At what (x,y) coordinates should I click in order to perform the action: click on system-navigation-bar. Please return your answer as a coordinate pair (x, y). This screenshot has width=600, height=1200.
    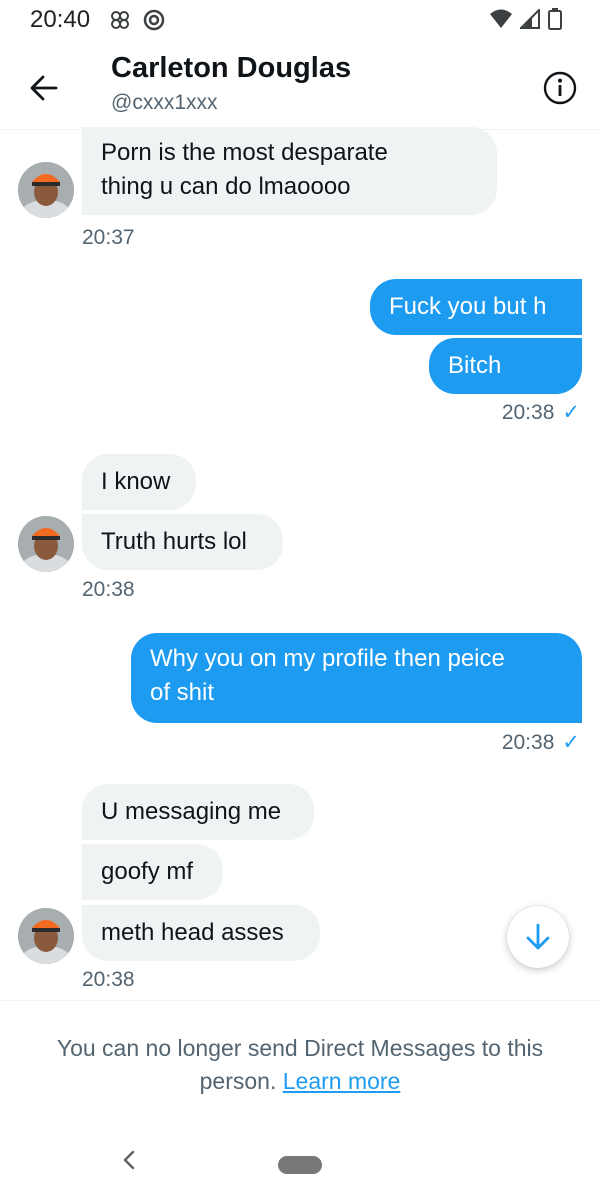
    Looking at the image, I should click on (300, 1165).